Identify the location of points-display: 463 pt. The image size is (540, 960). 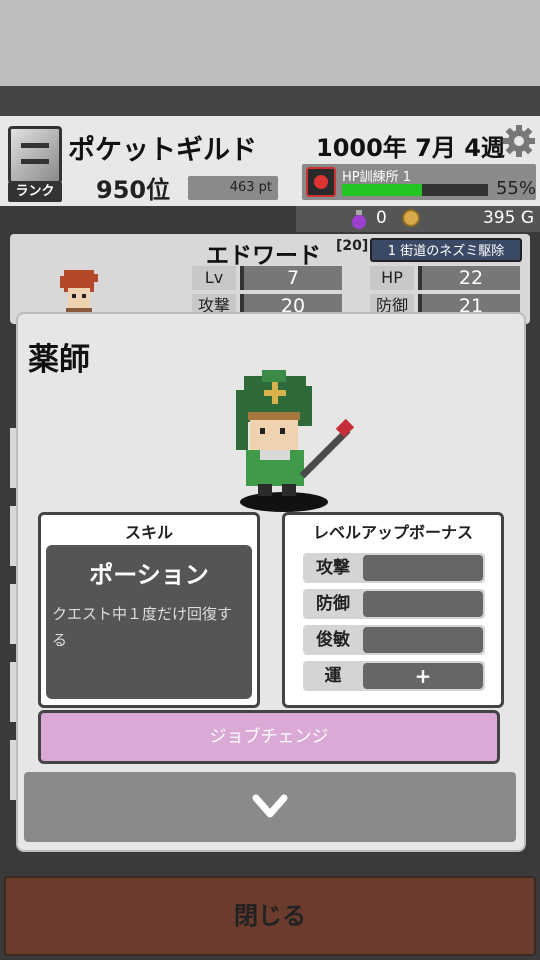
(233, 188).